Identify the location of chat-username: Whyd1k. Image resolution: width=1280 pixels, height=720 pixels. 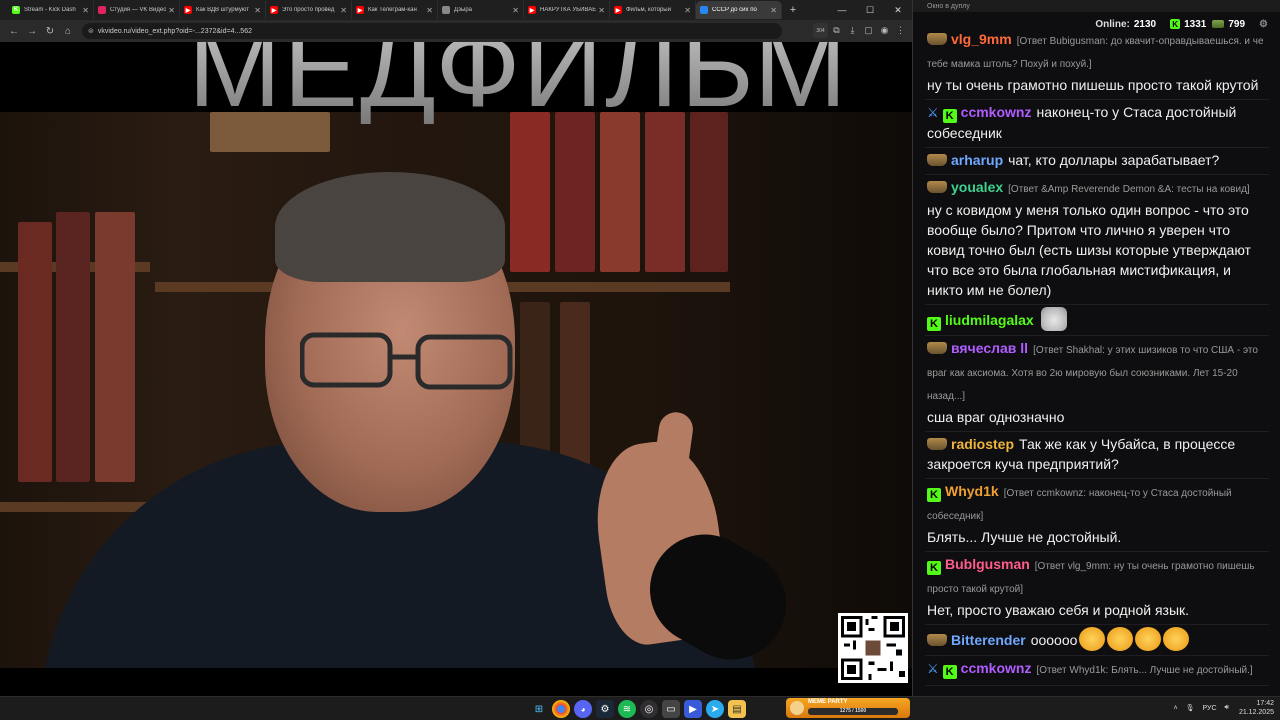
(972, 491).